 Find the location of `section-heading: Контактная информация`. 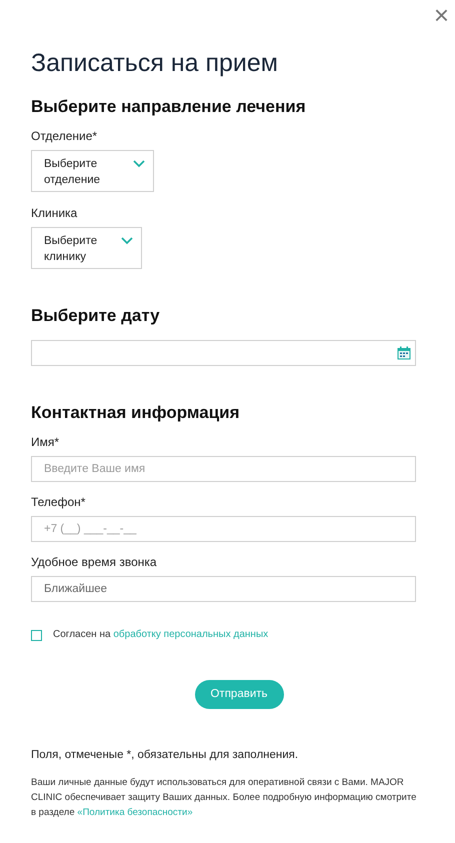

section-heading: Контактная информация is located at coordinates (136, 413).